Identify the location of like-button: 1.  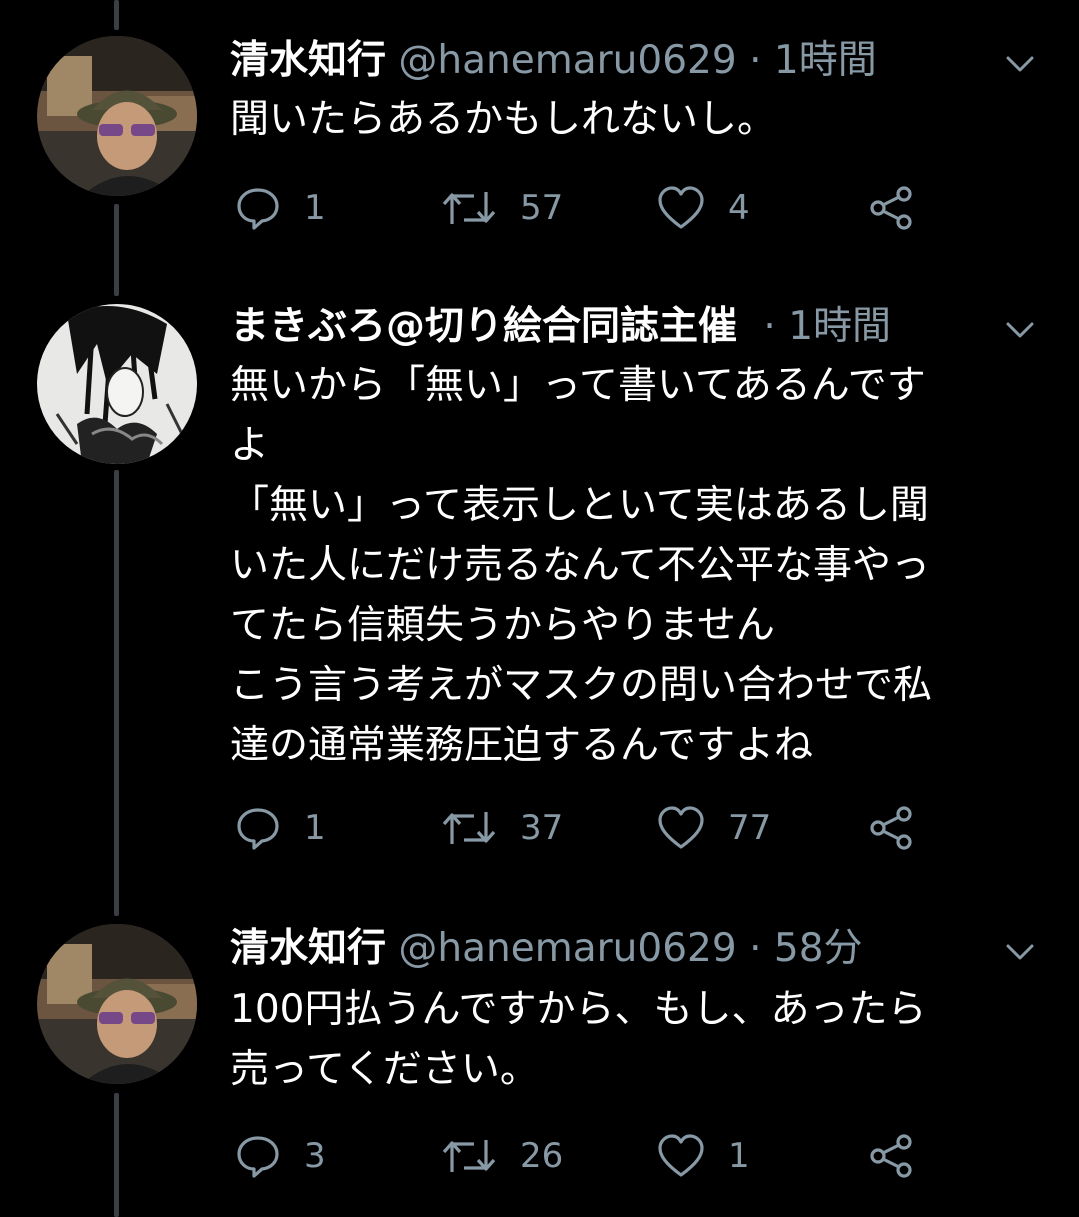
(703, 1156).